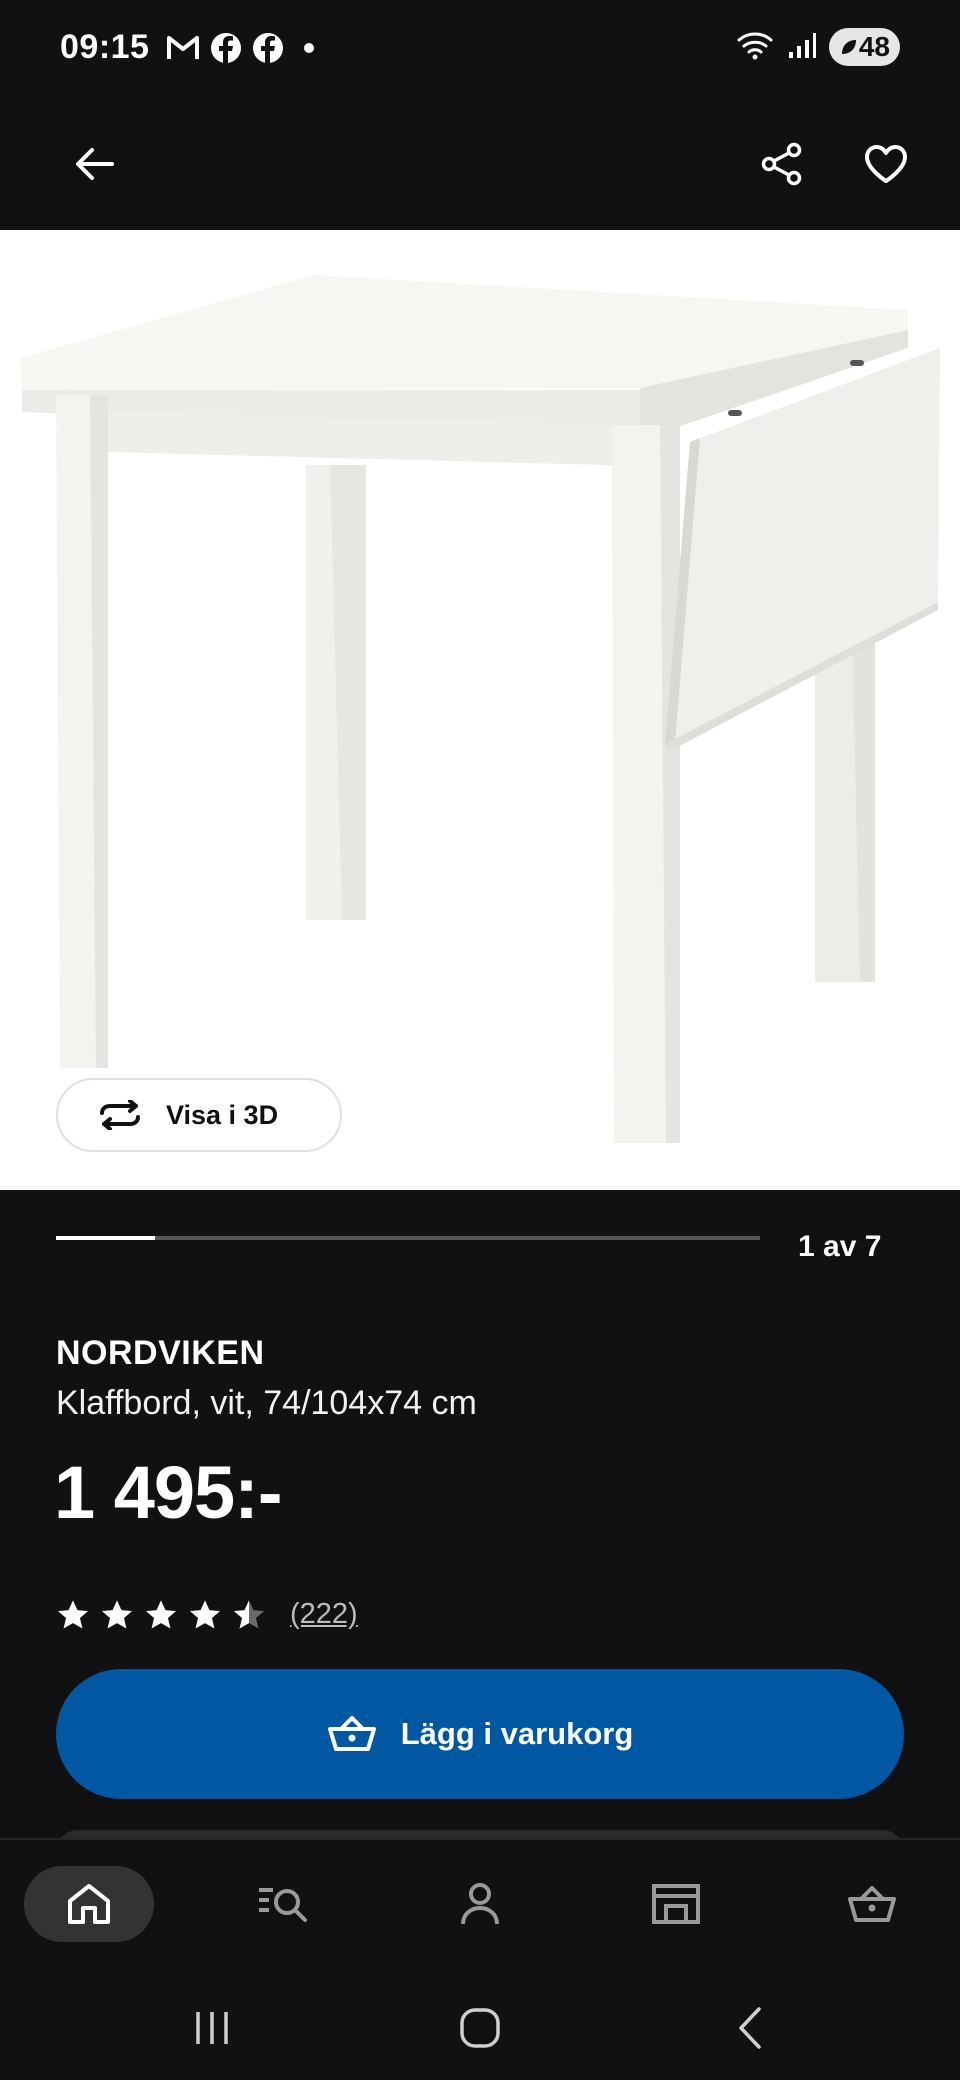 This screenshot has height=2080, width=960. What do you see at coordinates (840, 1246) in the screenshot?
I see `carousel-counter: 1 av 7` at bounding box center [840, 1246].